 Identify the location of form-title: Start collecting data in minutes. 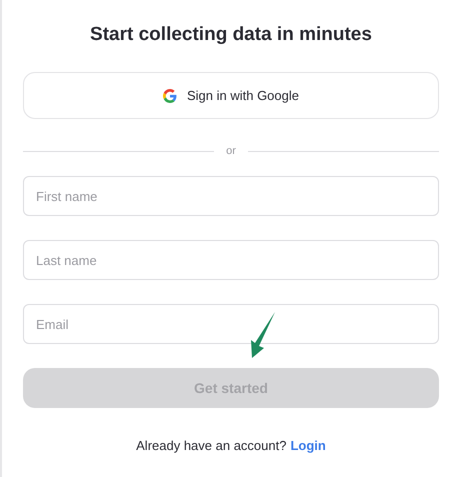
(231, 35).